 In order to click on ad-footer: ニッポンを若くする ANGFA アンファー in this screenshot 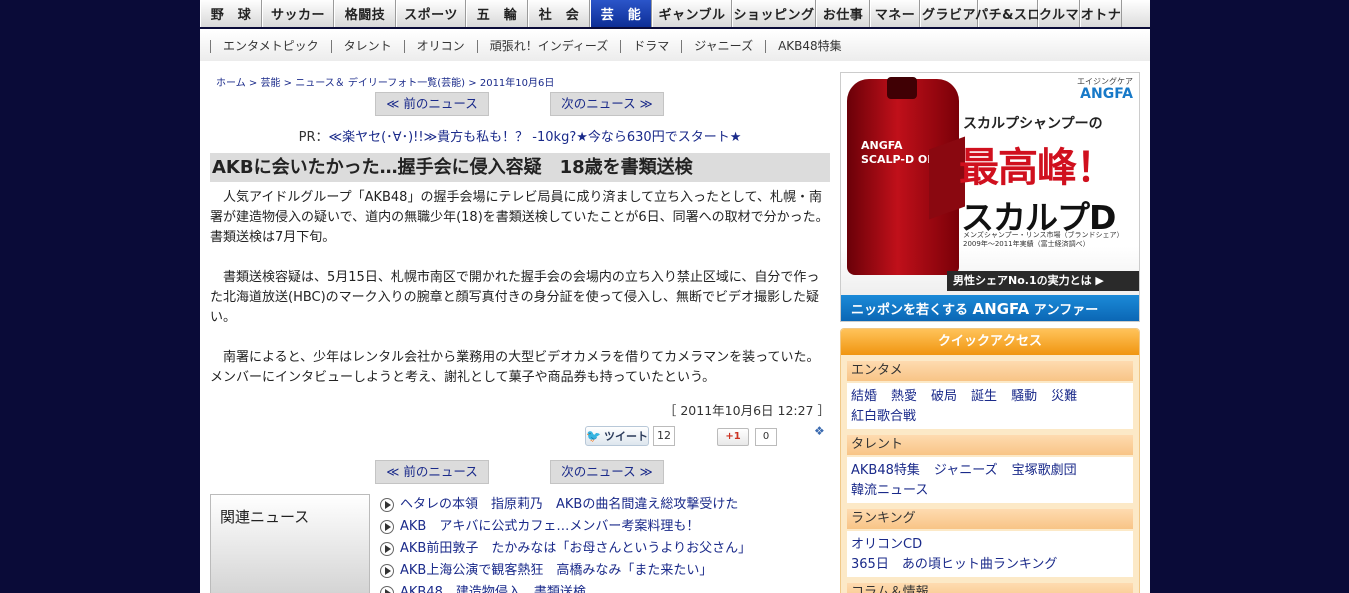, I will do `click(990, 308)`.